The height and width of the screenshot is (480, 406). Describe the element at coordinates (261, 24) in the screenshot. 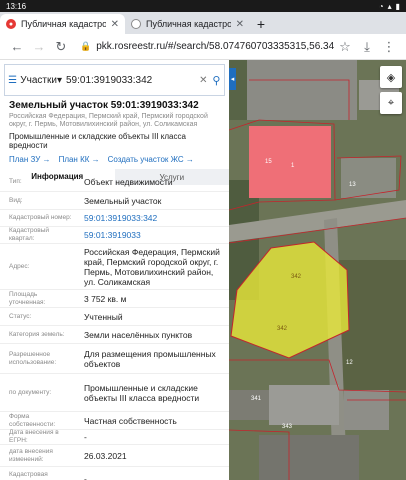

I see `new-tab-button: +` at that location.